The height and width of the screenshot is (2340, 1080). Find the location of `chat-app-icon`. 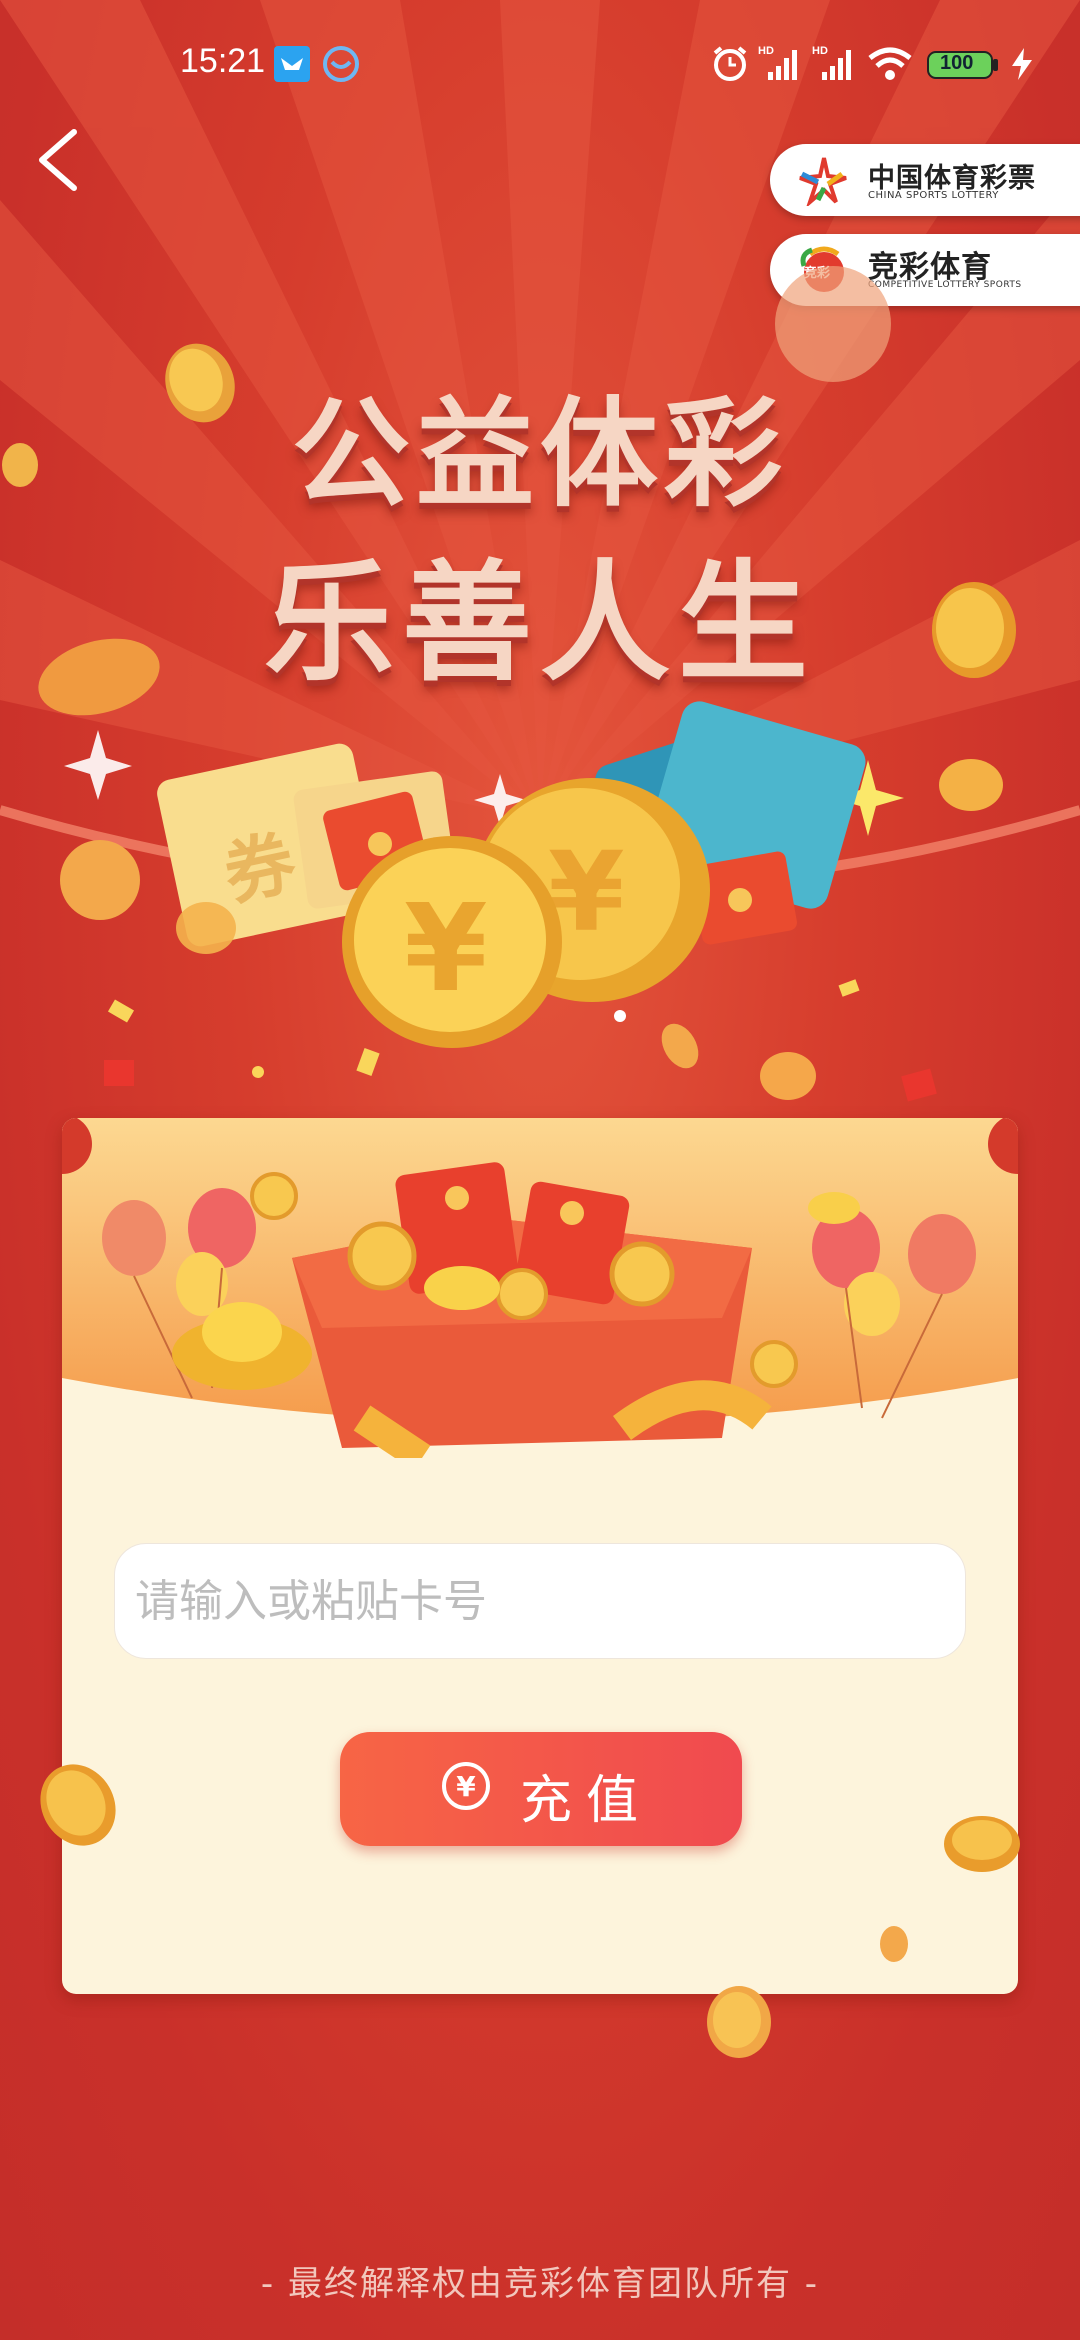

chat-app-icon is located at coordinates (341, 64).